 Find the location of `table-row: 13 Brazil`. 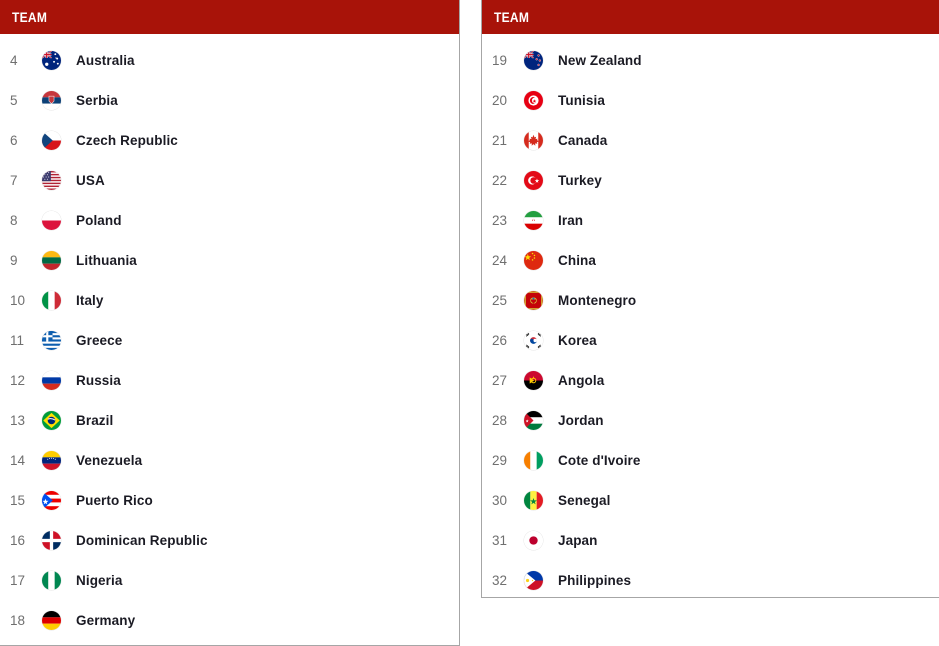

table-row: 13 Brazil is located at coordinates (229, 420).